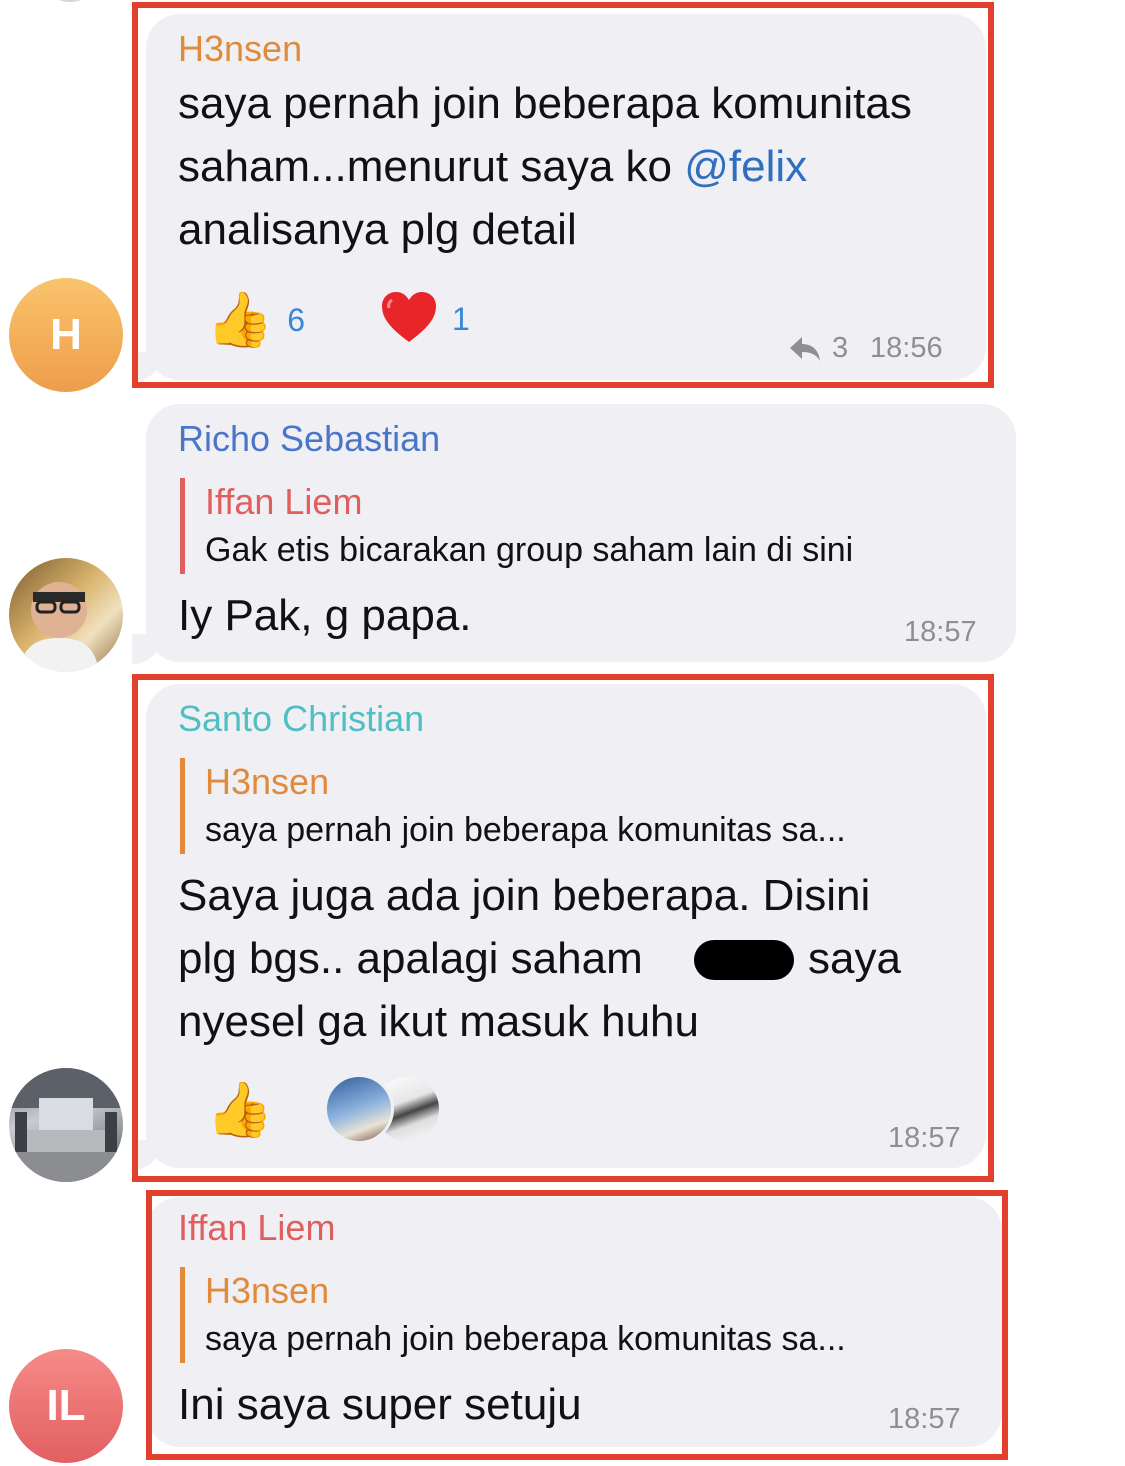 The image size is (1125, 1466). Describe the element at coordinates (284, 501) in the screenshot. I see `reply-quote-name: Iffan Liem` at that location.